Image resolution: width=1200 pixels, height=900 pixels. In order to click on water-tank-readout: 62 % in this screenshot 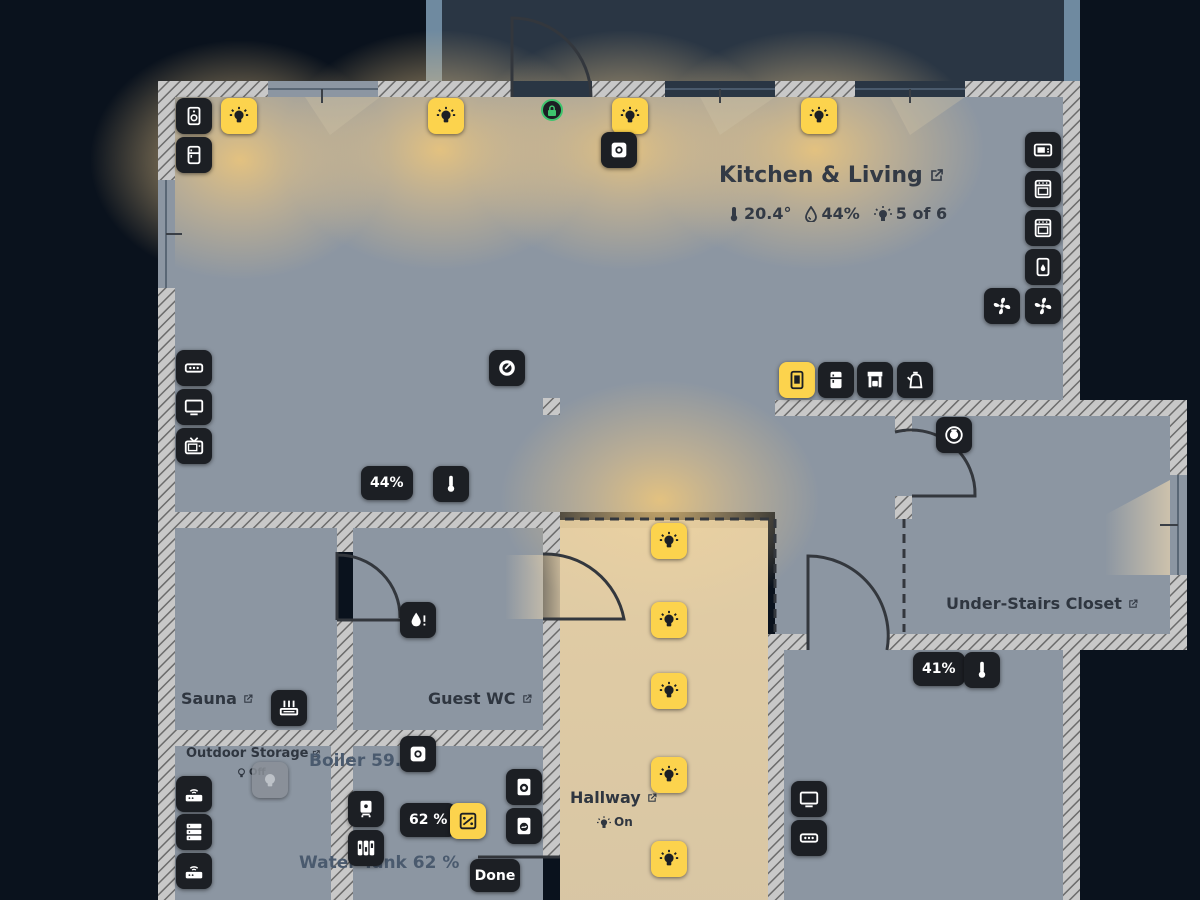, I will do `click(428, 820)`.